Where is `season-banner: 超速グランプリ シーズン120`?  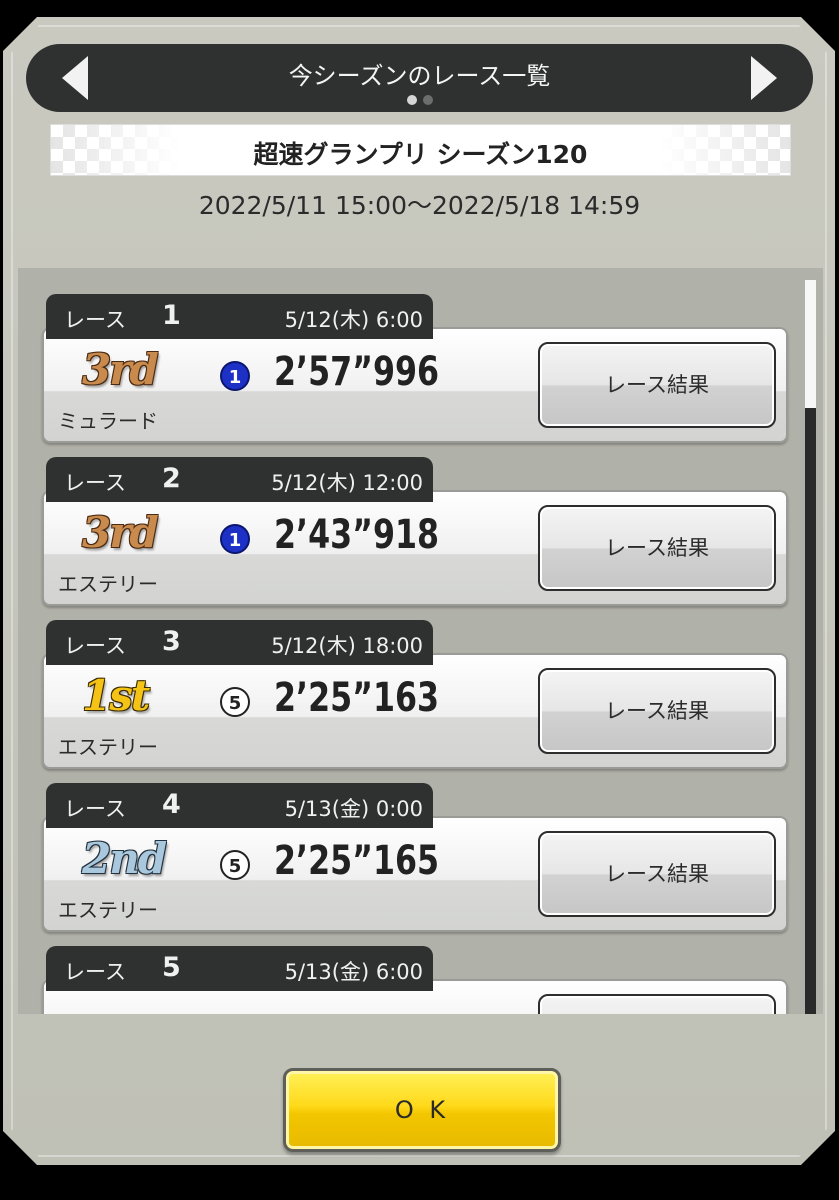 season-banner: 超速グランプリ シーズン120 is located at coordinates (420, 150).